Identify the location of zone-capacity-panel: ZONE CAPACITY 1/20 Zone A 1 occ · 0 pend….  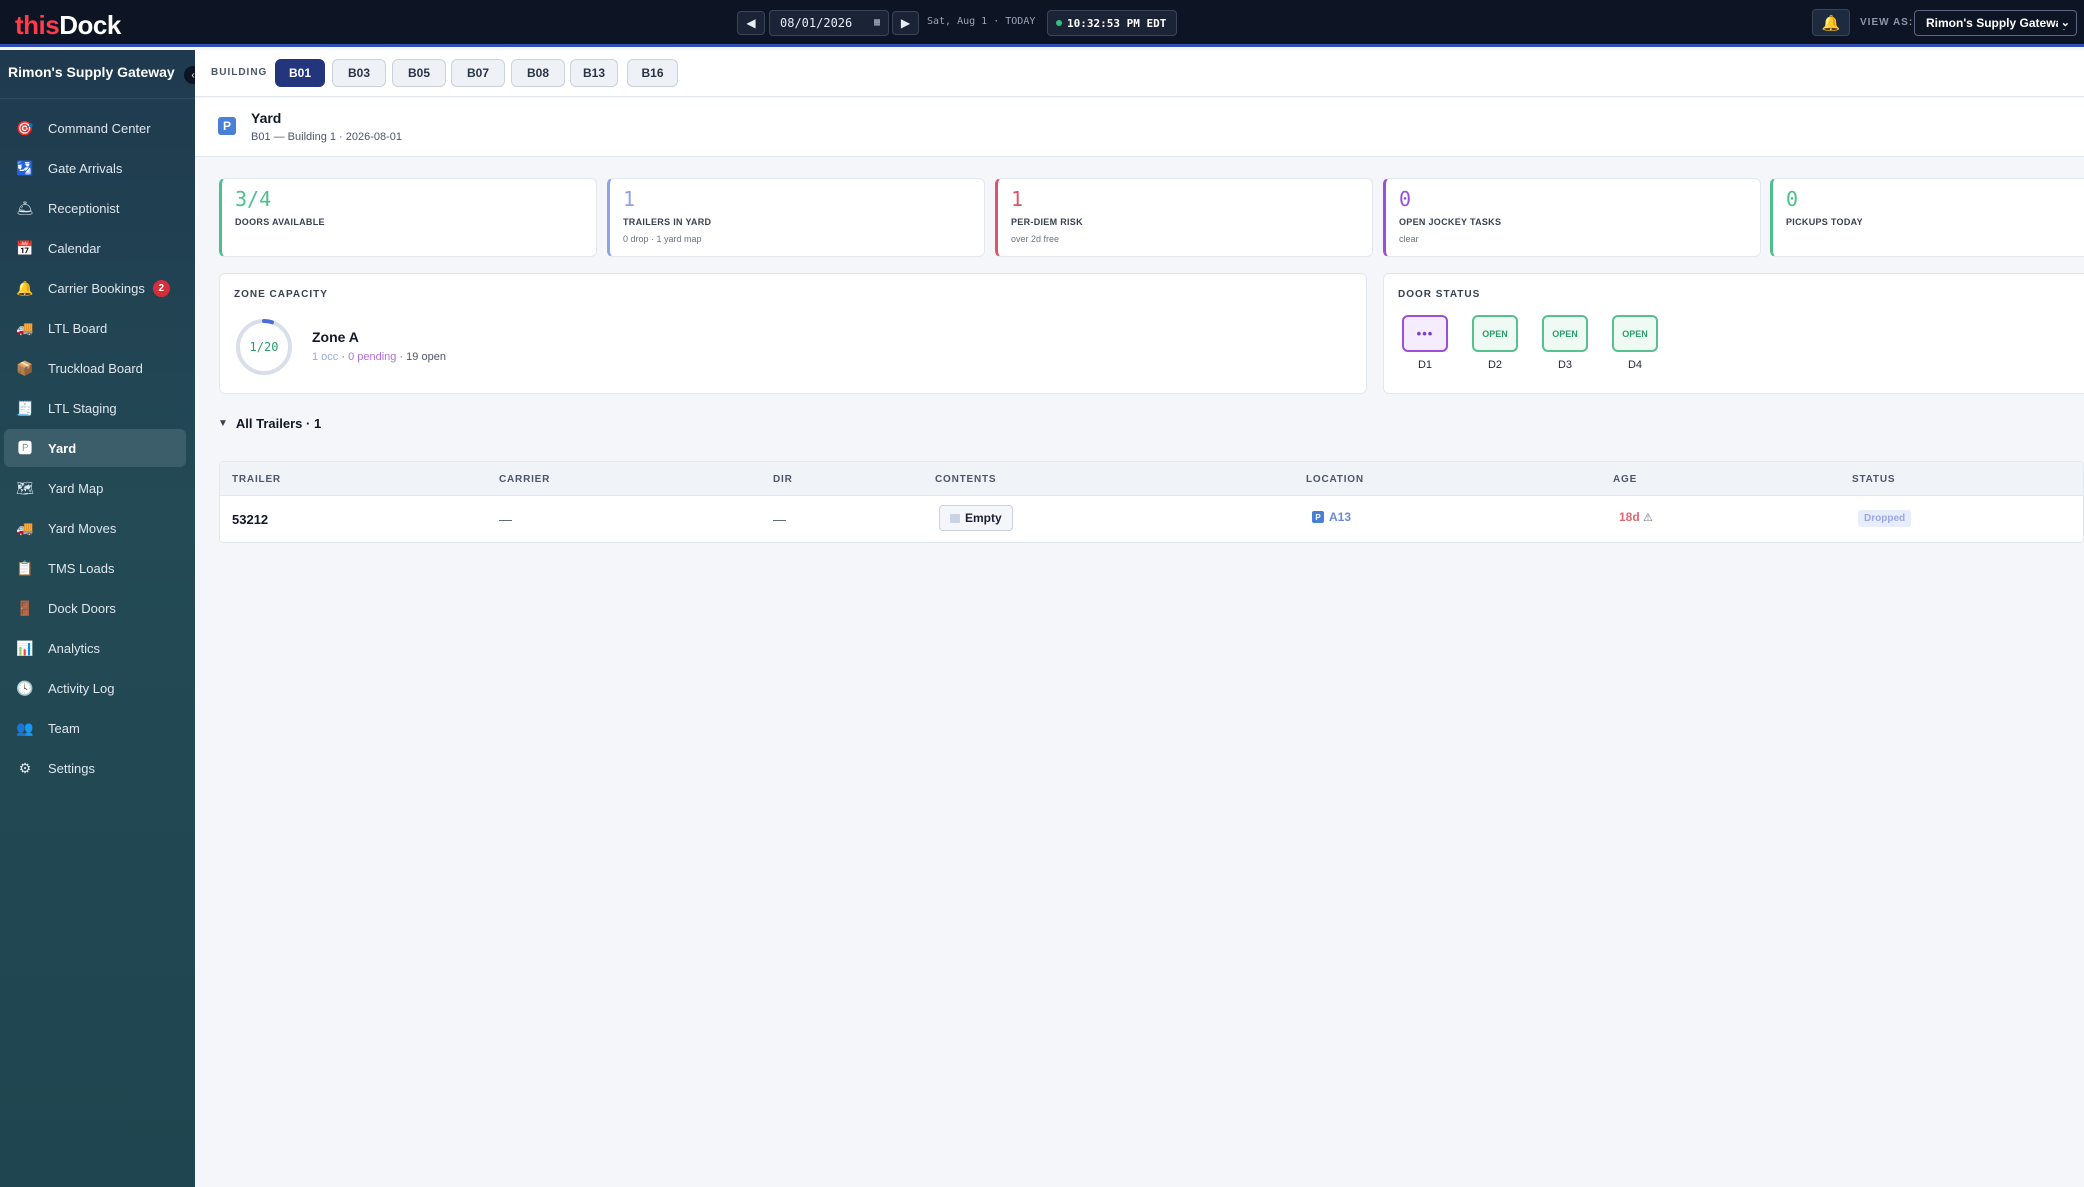
(793, 333).